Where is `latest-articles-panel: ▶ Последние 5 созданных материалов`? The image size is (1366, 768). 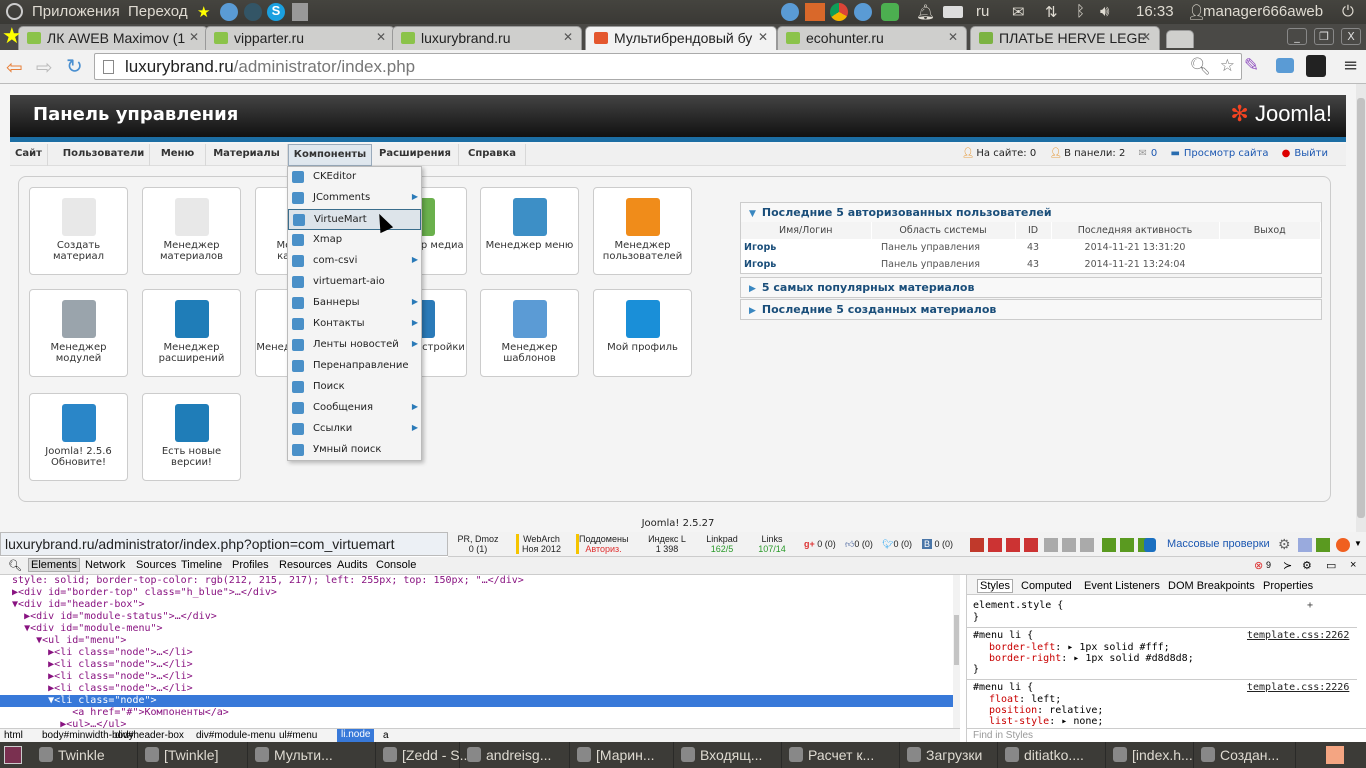 latest-articles-panel: ▶ Последние 5 созданных материалов is located at coordinates (1031, 309).